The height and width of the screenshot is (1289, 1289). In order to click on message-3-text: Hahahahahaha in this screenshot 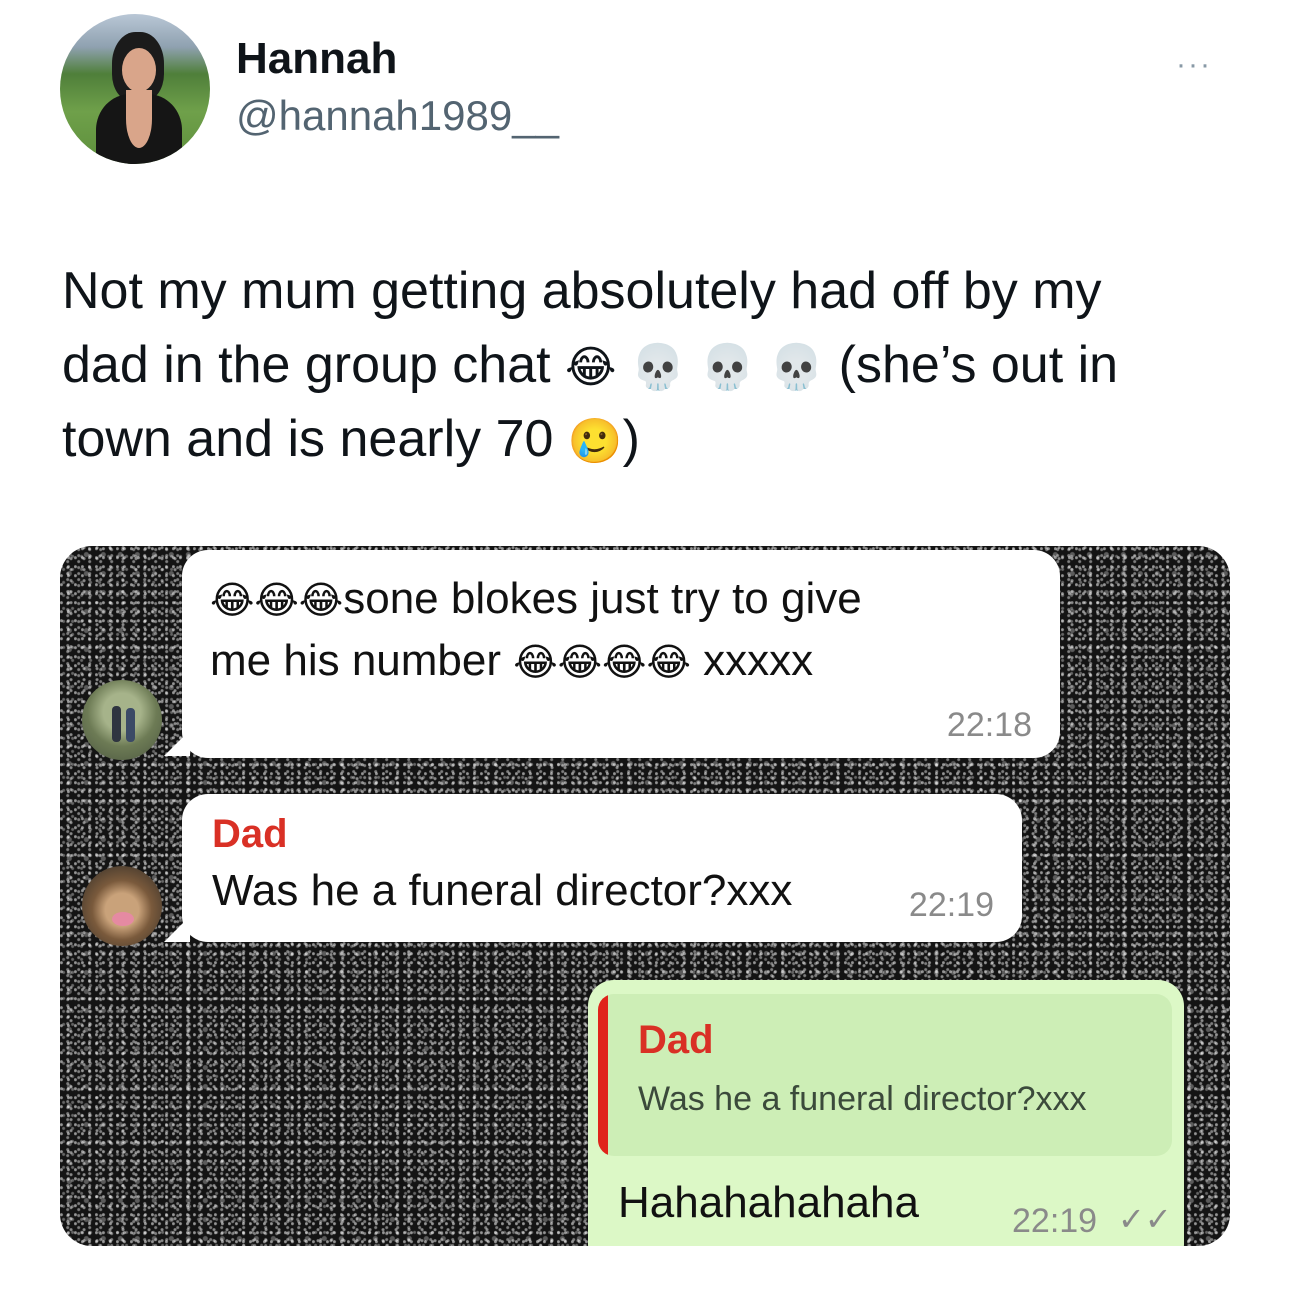, I will do `click(768, 1202)`.